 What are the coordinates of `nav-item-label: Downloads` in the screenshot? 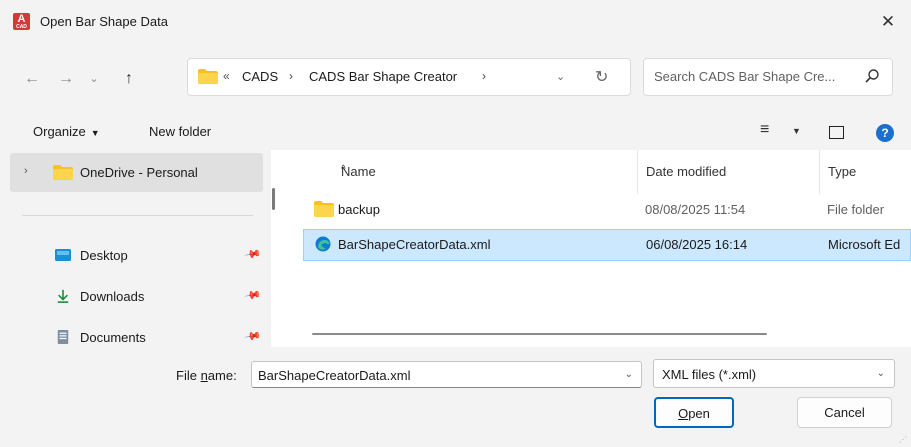 It's located at (112, 296).